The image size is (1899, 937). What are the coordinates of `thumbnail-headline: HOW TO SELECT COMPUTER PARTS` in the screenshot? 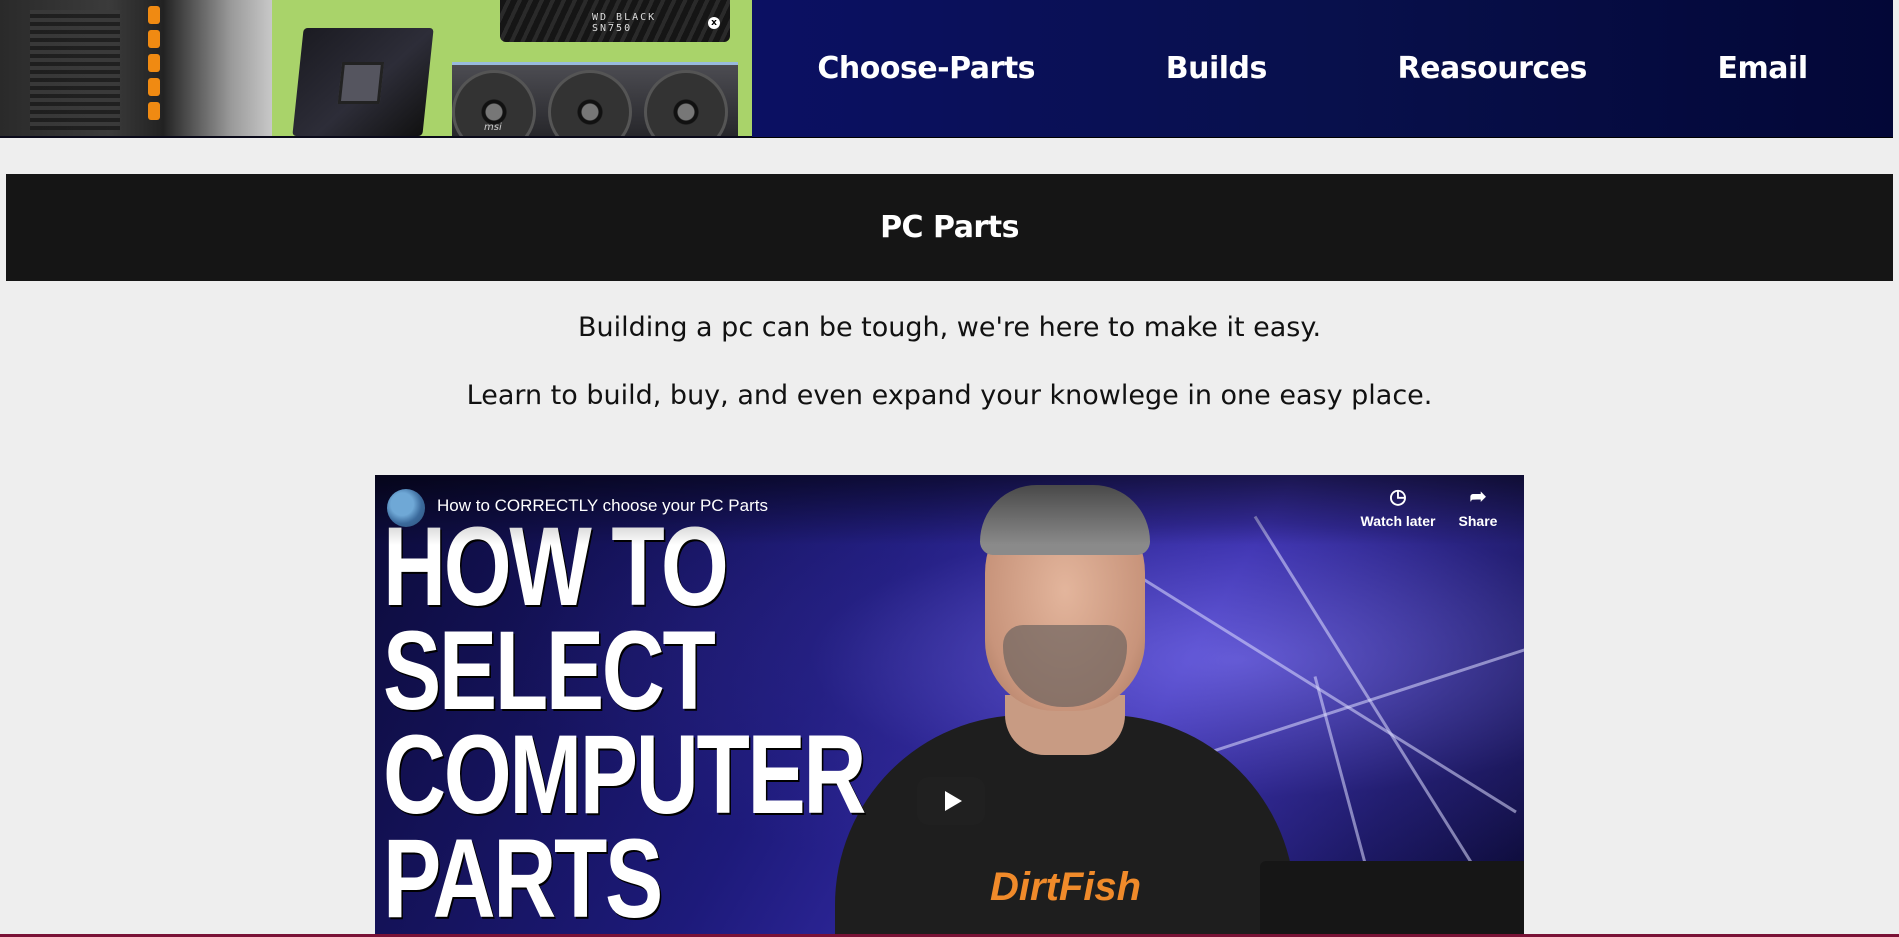 It's located at (625, 724).